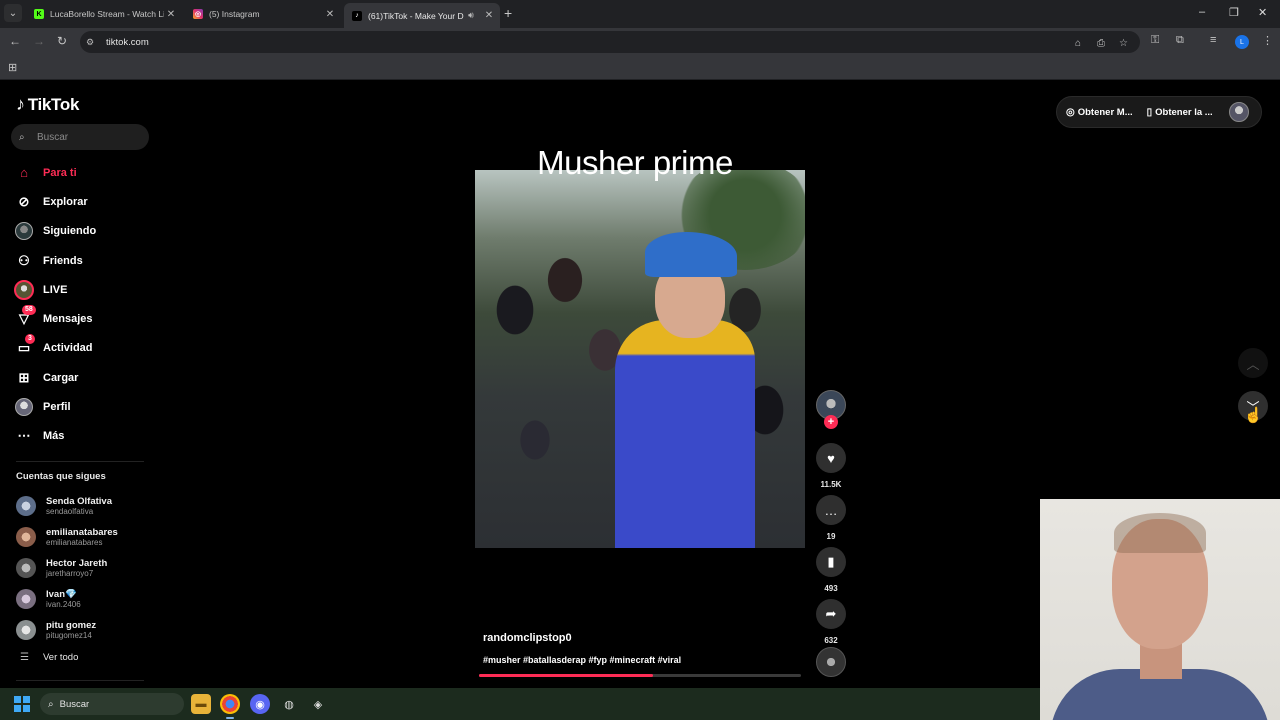 This screenshot has width=1280, height=720. I want to click on translate-icon: ⌂, so click(1078, 43).